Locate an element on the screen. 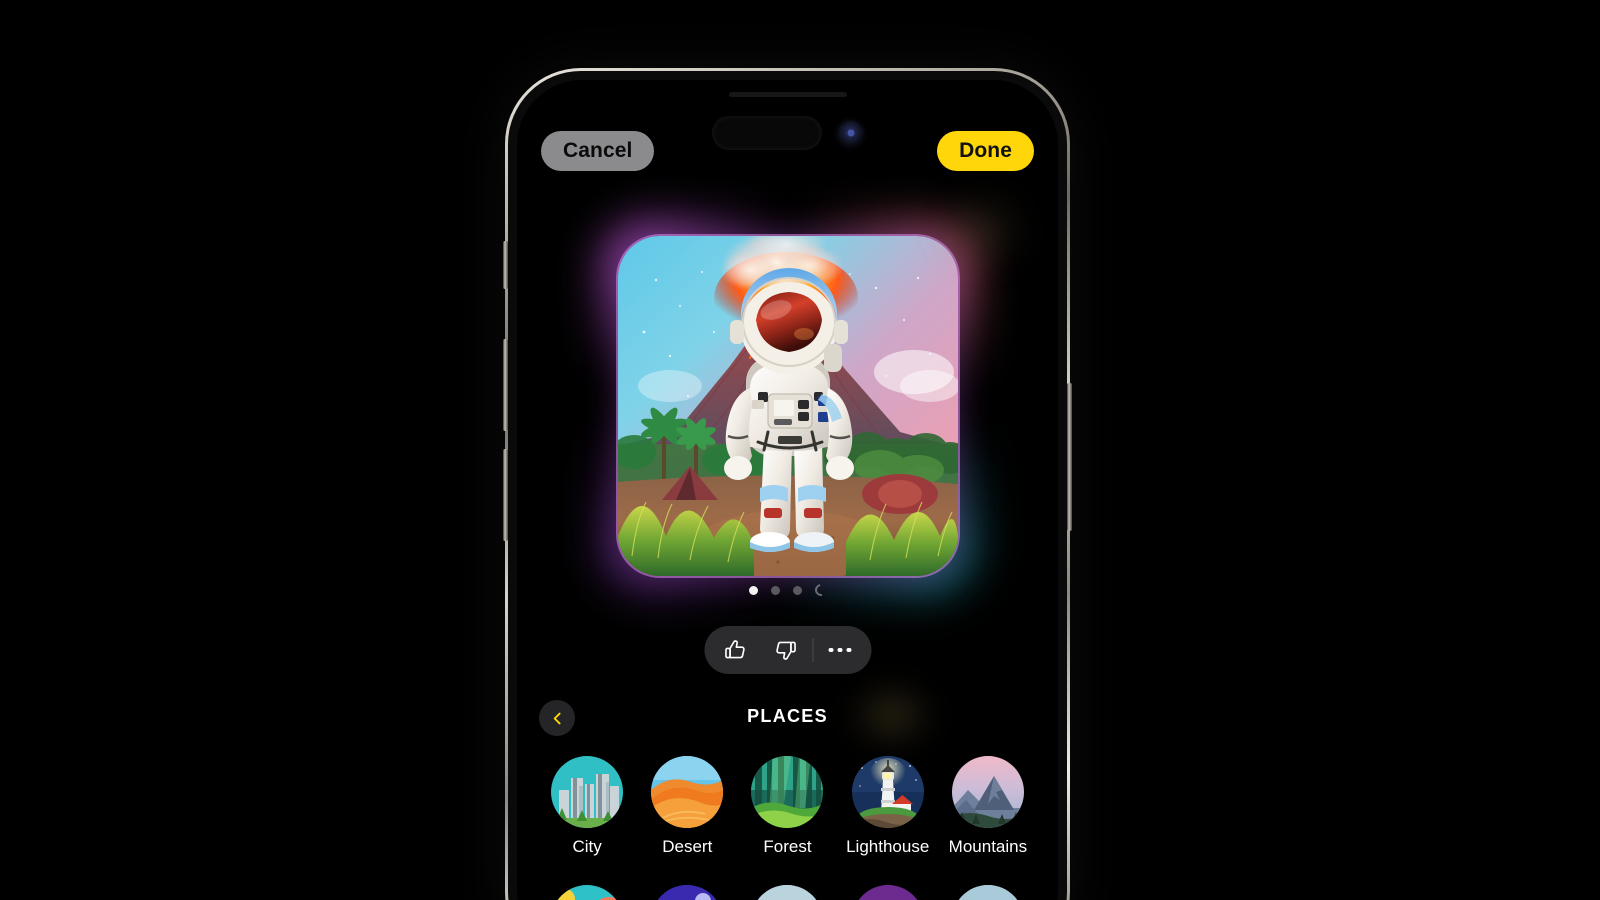 This screenshot has width=1600, height=900. volume-down-button is located at coordinates (505, 495).